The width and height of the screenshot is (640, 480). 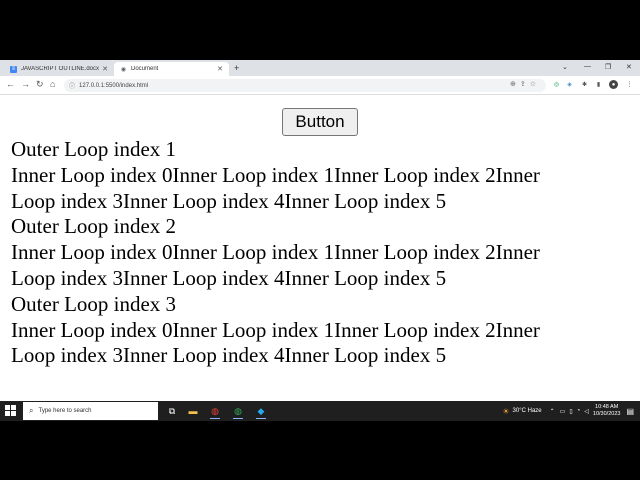 I want to click on tab-document: ◉ Document ✕, so click(x=171, y=69).